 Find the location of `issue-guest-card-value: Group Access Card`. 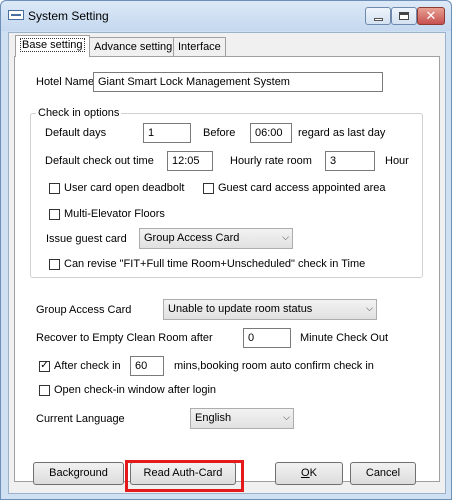

issue-guest-card-value: Group Access Card is located at coordinates (192, 238).